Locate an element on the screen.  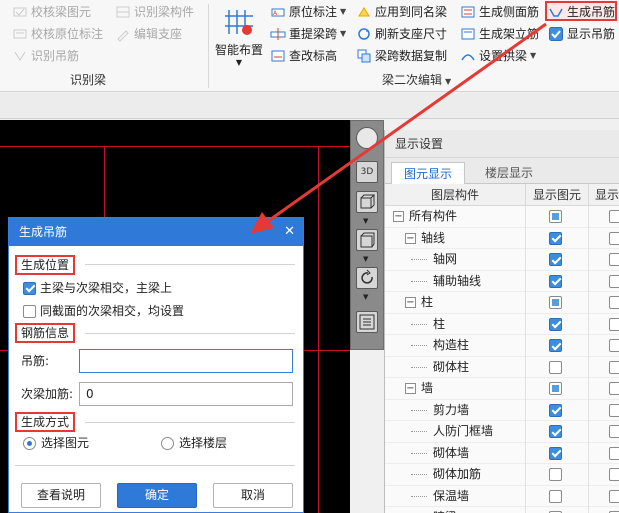
identify-hanger-button: 识别吊筋 is located at coordinates (45, 56).